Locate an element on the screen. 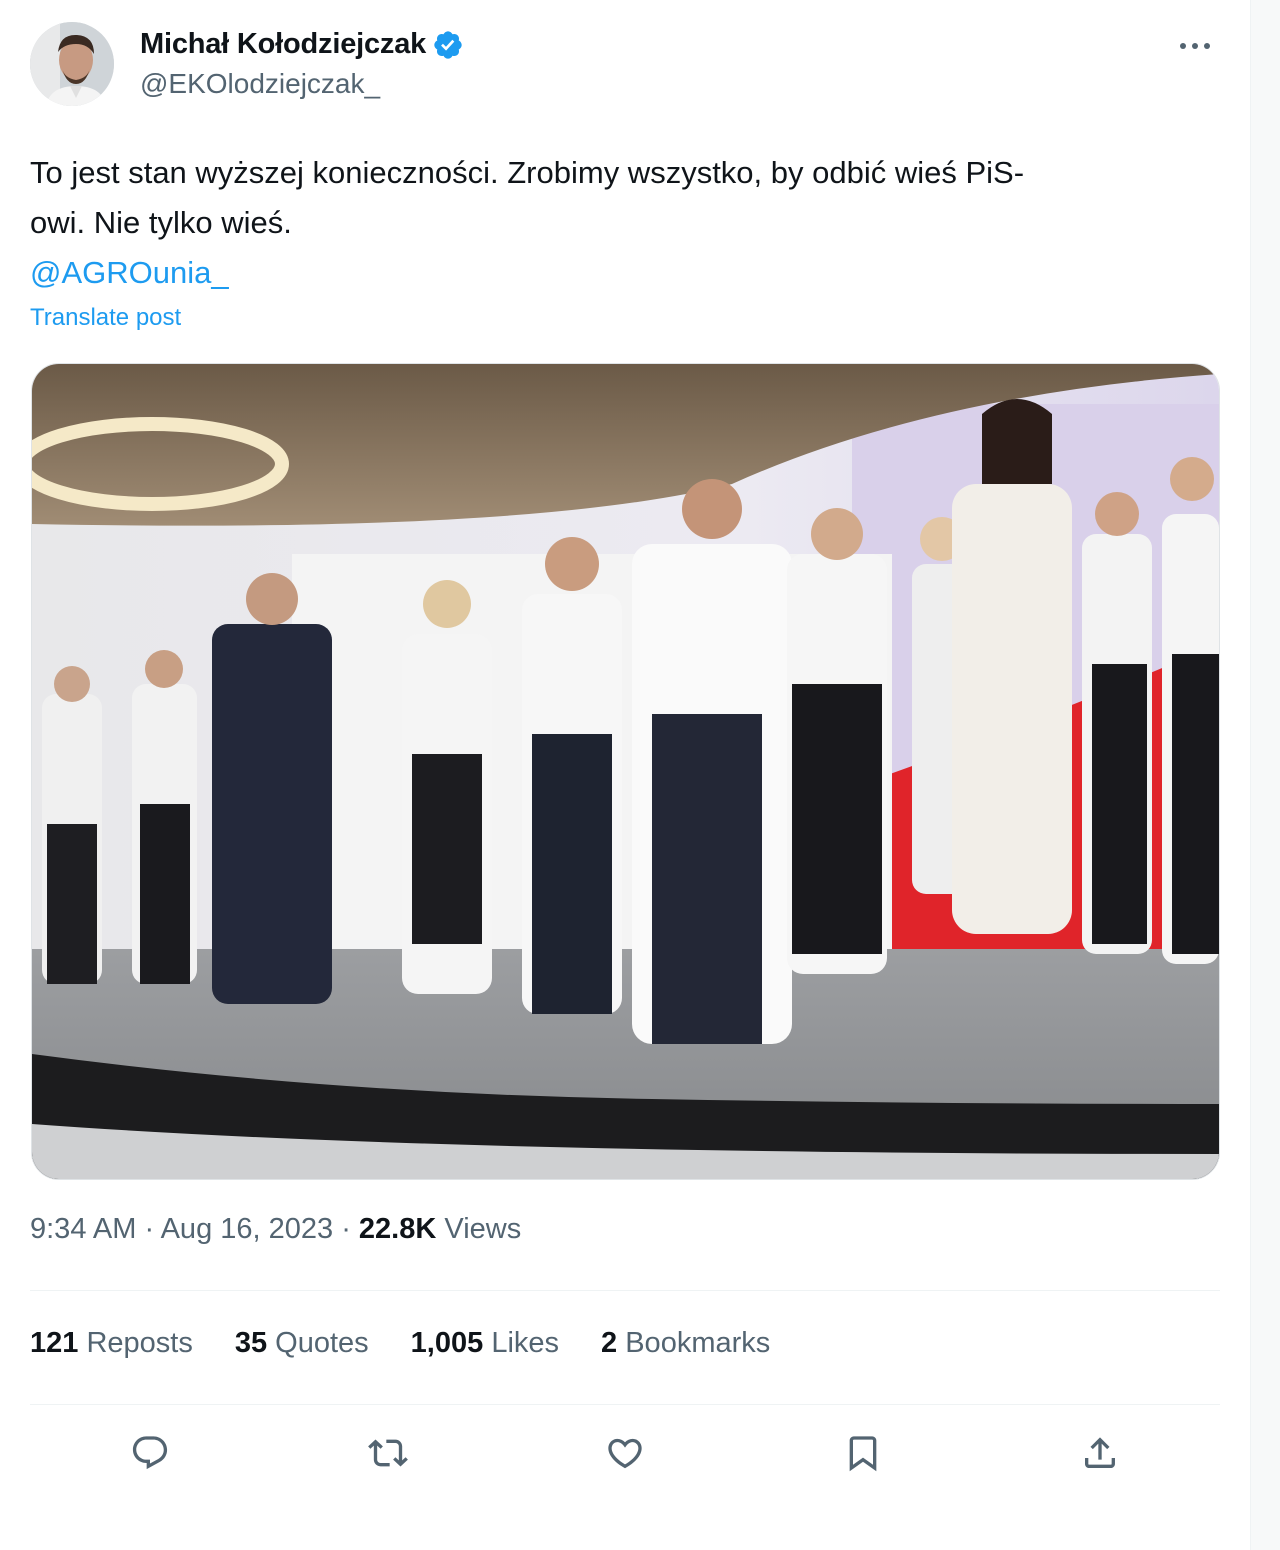 This screenshot has width=1280, height=1550. like-icon is located at coordinates (625, 1453).